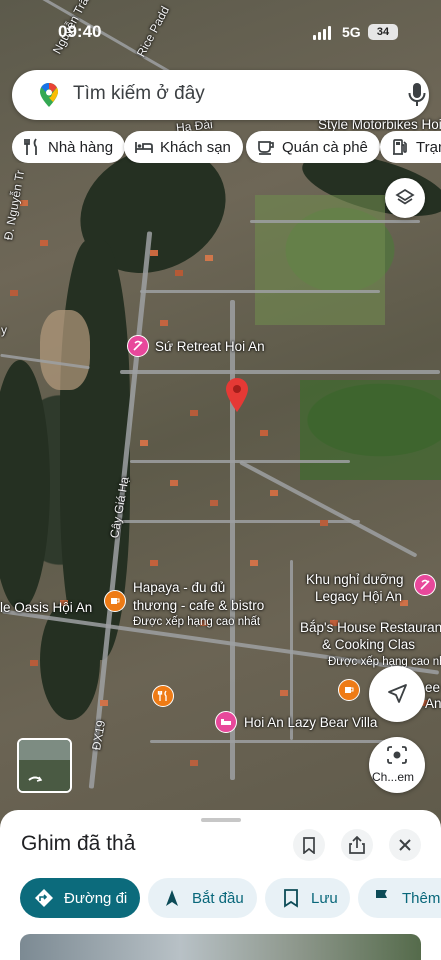  I want to click on place-label-partial: An, so click(433, 704).